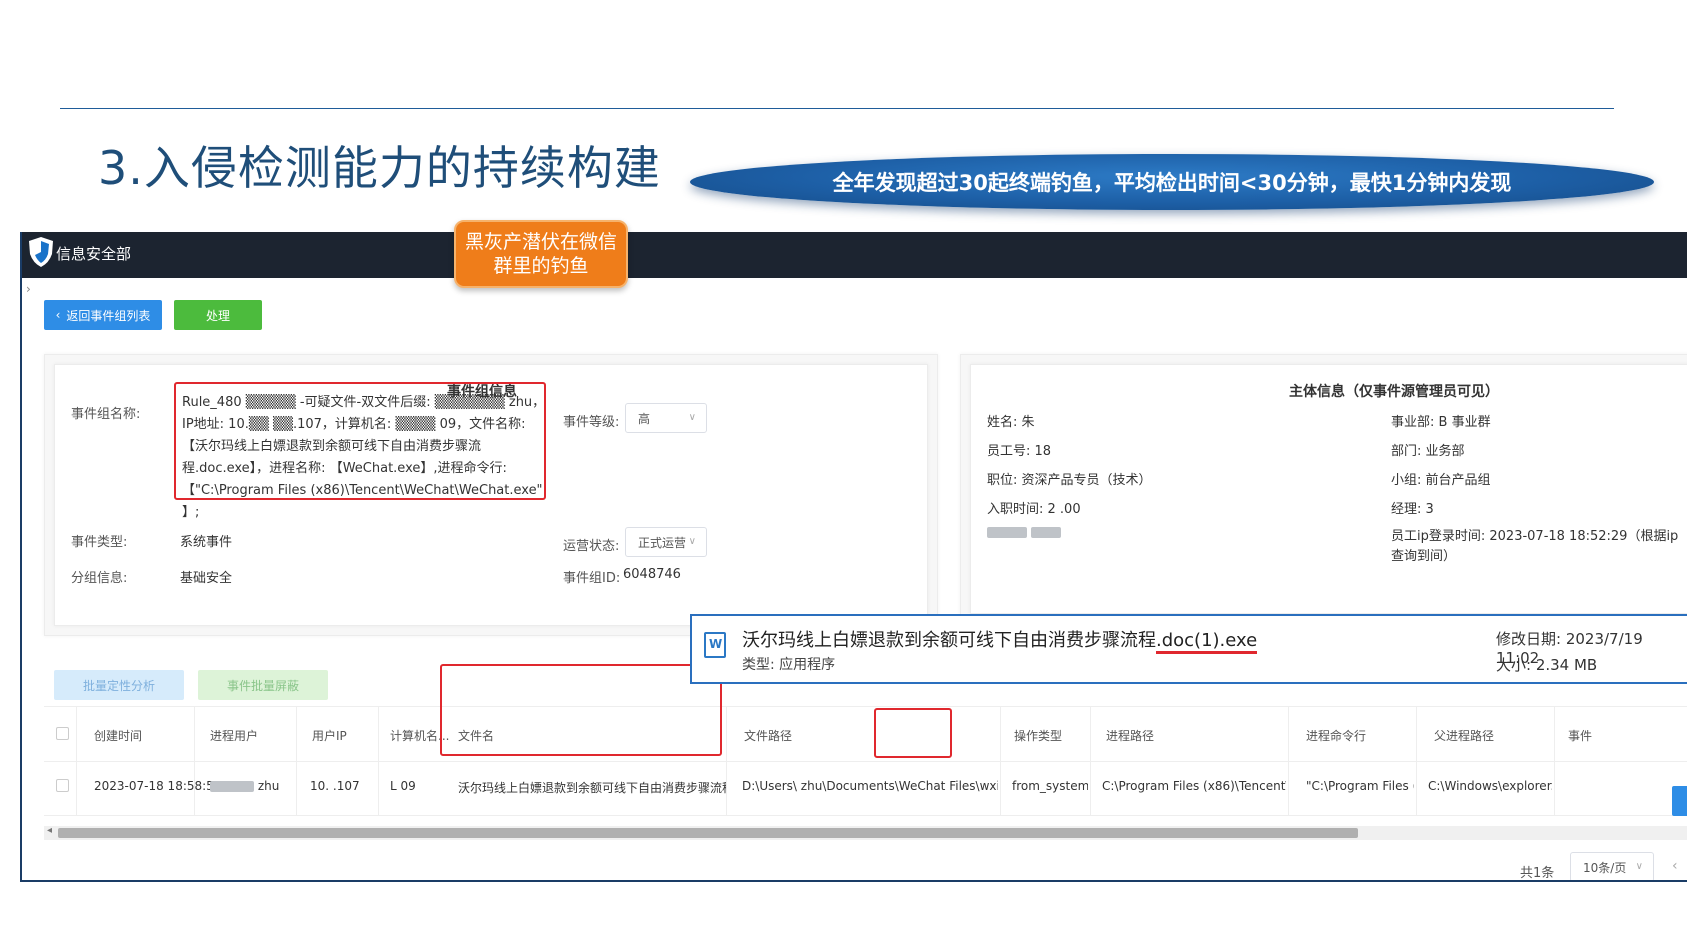 This screenshot has height=949, width=1687. Describe the element at coordinates (360, 441) in the screenshot. I see `highlight-box-event-name` at that location.